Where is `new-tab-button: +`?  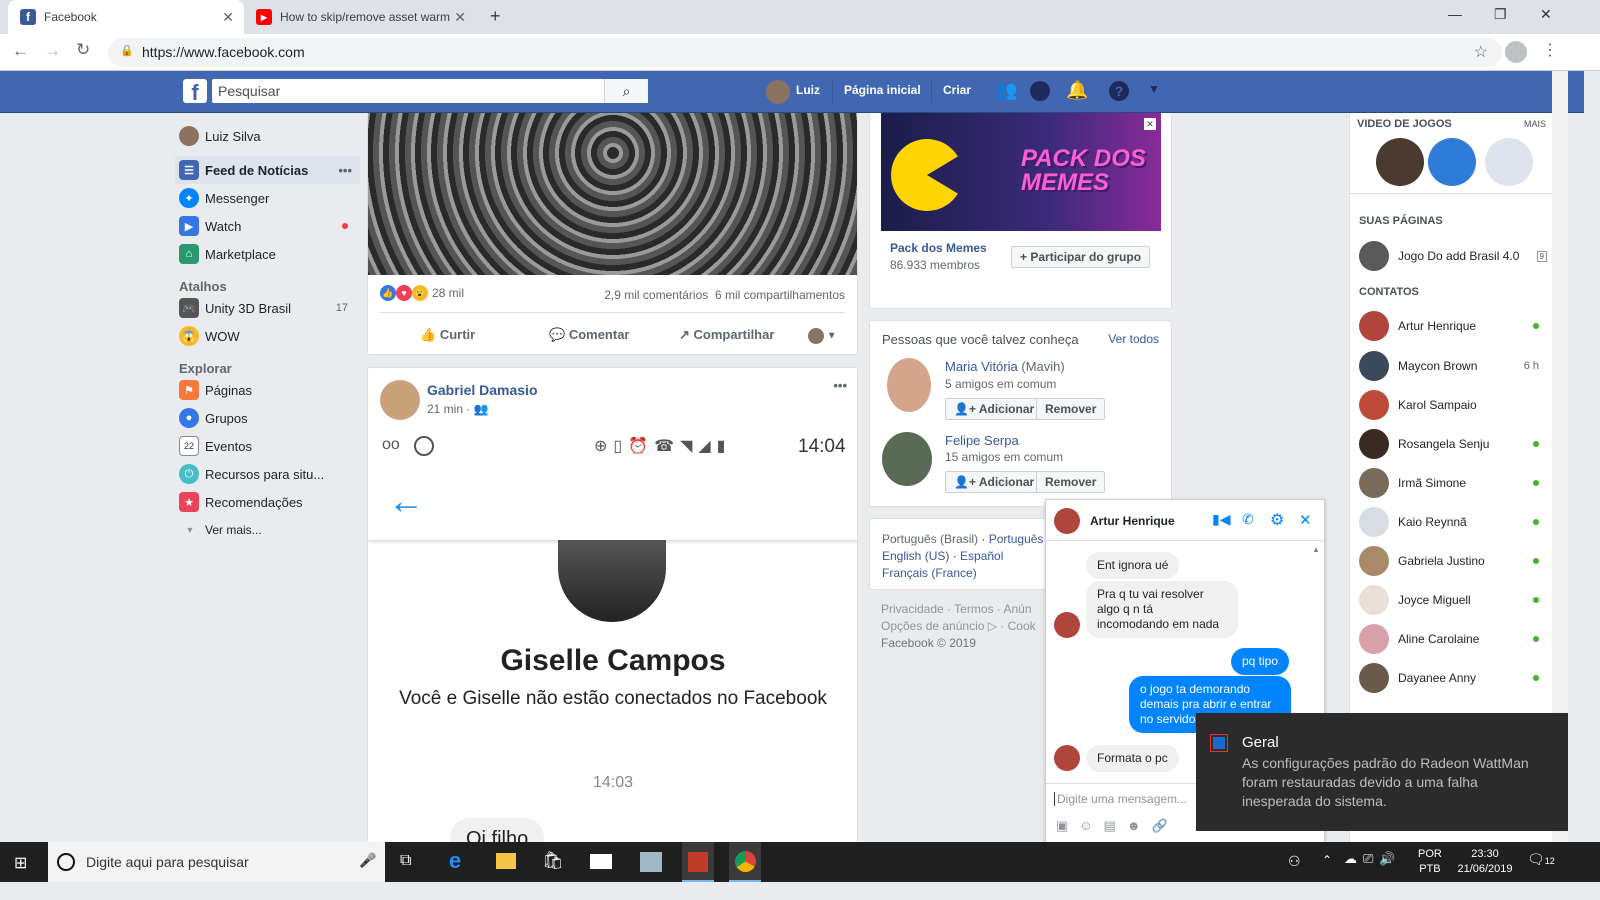 new-tab-button: + is located at coordinates (495, 16).